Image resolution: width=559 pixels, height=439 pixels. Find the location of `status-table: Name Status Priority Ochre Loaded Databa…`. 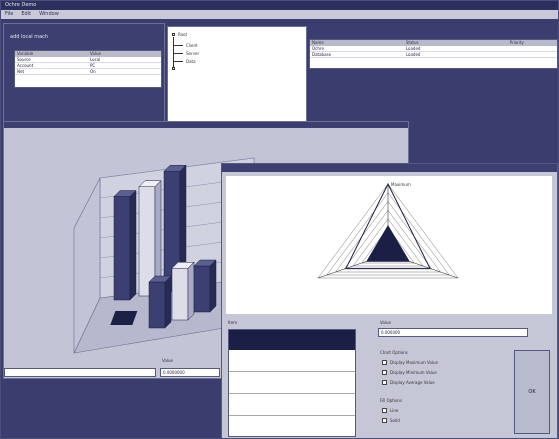

status-table: Name Status Priority Ochre Loaded Databa… is located at coordinates (433, 54).